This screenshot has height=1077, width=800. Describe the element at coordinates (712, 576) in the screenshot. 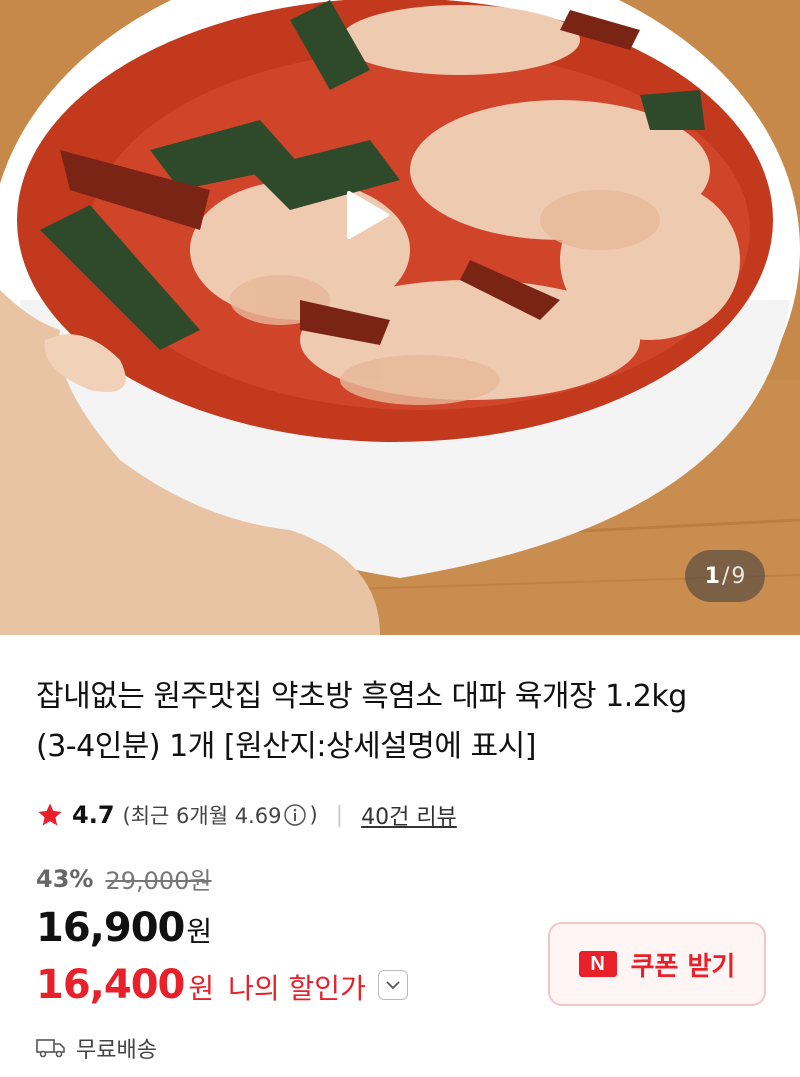

I see `image-counter-current: 1` at that location.